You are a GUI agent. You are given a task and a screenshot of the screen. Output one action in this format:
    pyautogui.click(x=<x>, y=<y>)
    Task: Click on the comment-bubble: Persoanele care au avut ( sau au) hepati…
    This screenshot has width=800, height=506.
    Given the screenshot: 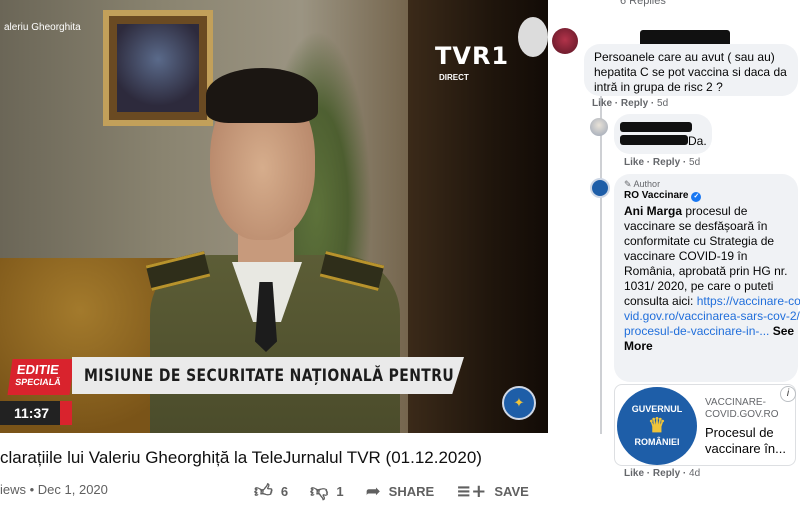 What is the action you would take?
    pyautogui.click(x=691, y=70)
    